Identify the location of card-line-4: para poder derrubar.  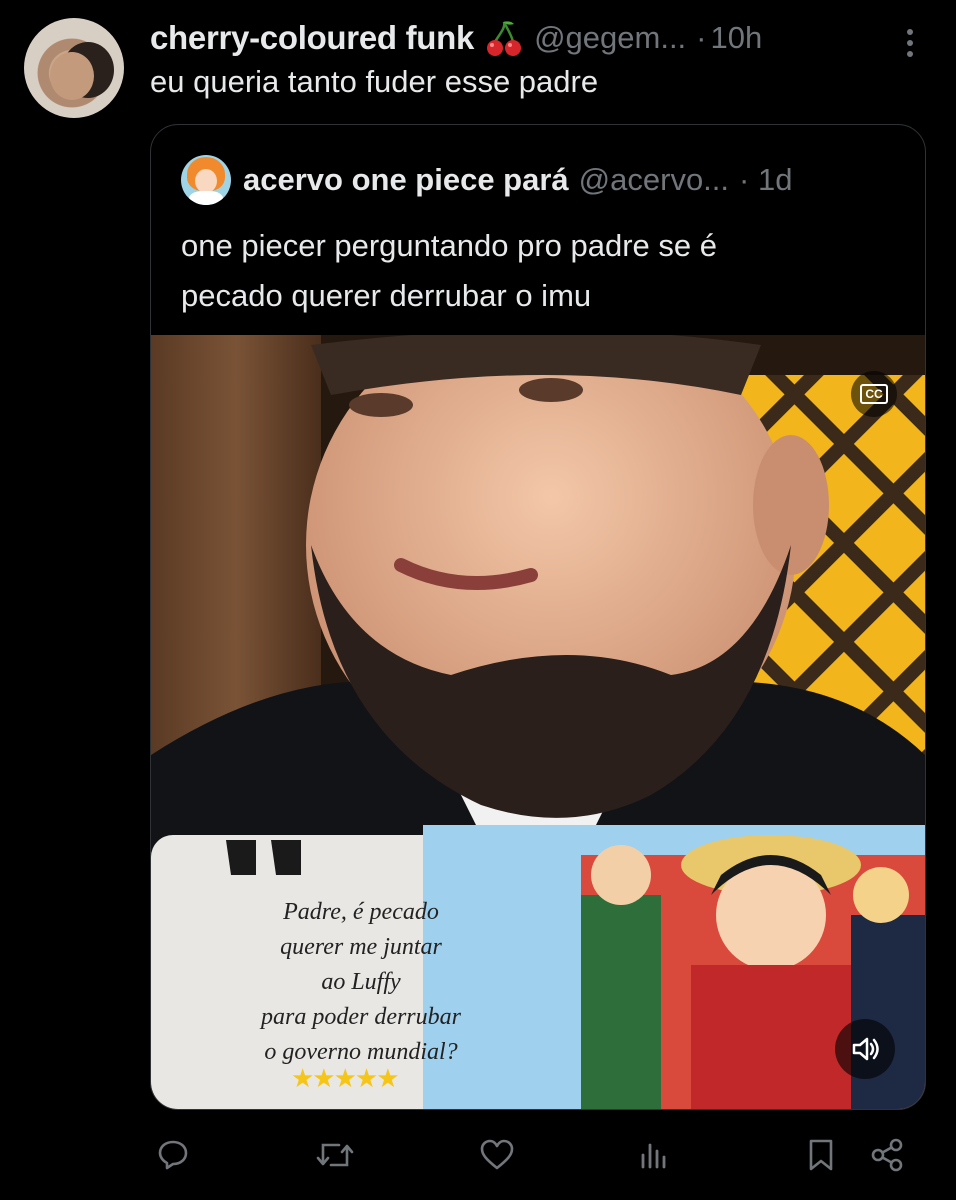
(360, 1017).